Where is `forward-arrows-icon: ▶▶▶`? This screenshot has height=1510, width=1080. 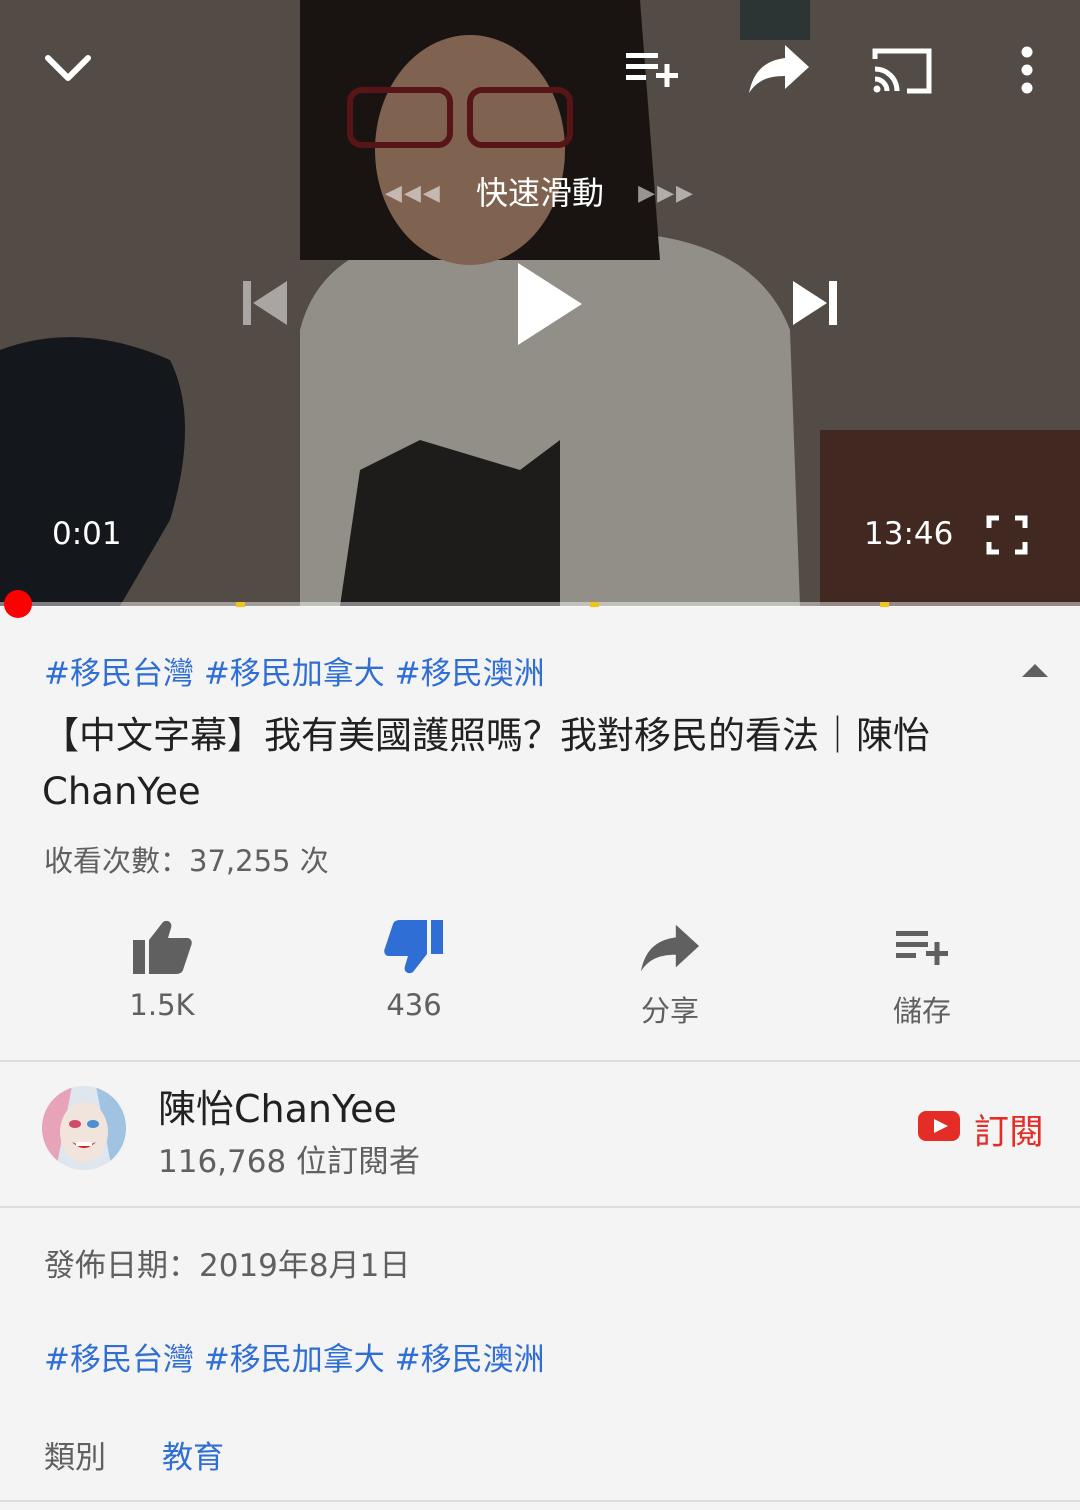 forward-arrows-icon: ▶▶▶ is located at coordinates (666, 193).